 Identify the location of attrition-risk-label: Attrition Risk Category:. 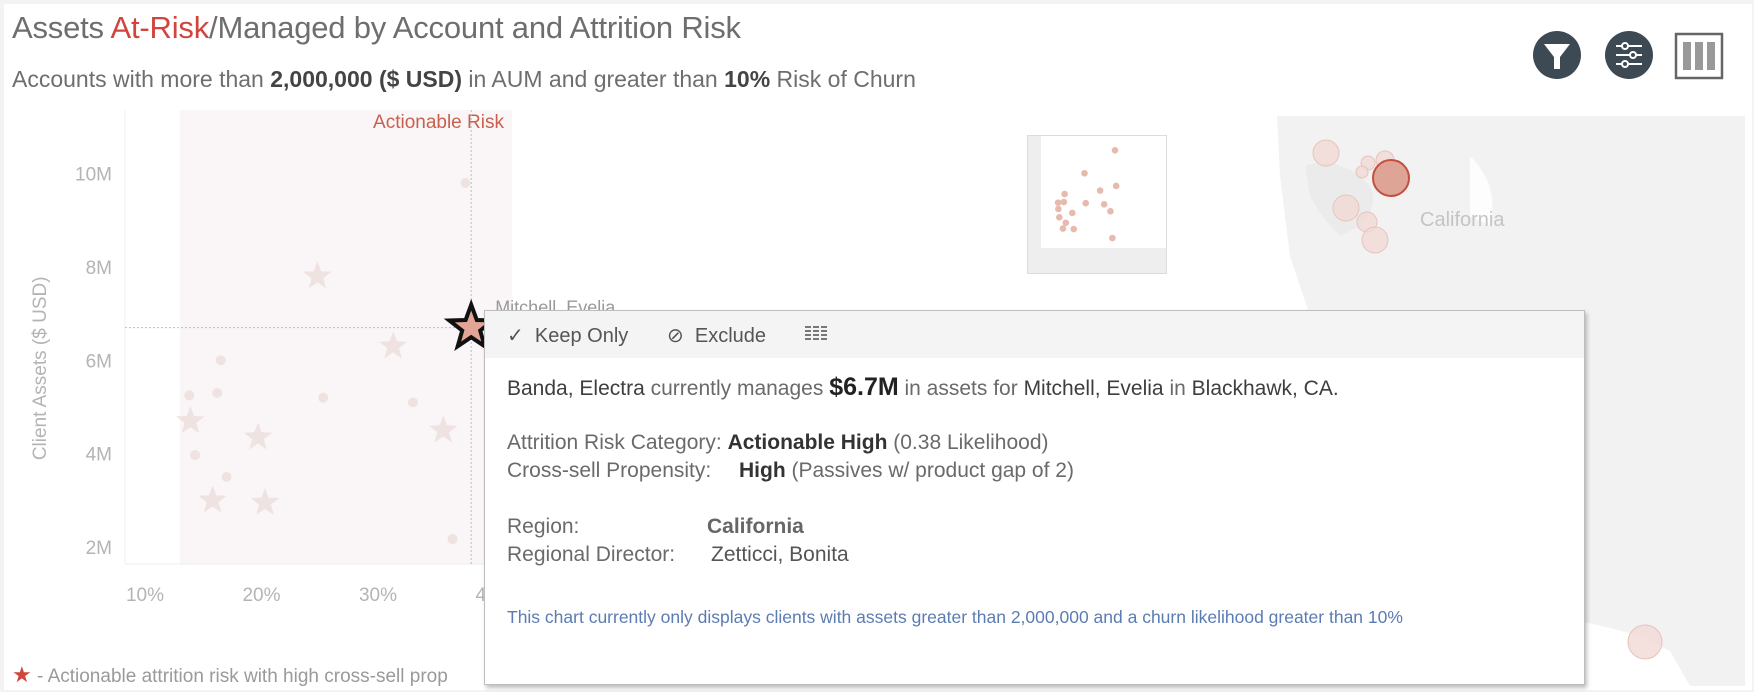
(617, 442).